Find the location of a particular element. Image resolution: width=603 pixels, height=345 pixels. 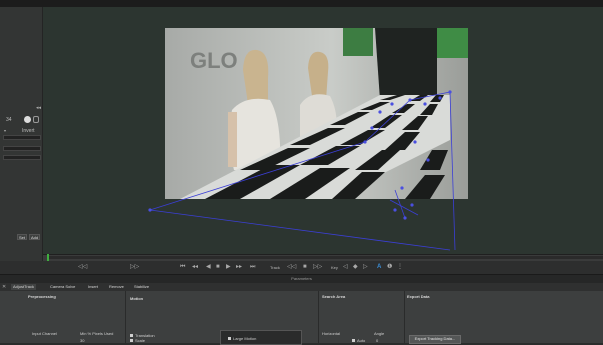

person-1-arm is located at coordinates (232, 139).